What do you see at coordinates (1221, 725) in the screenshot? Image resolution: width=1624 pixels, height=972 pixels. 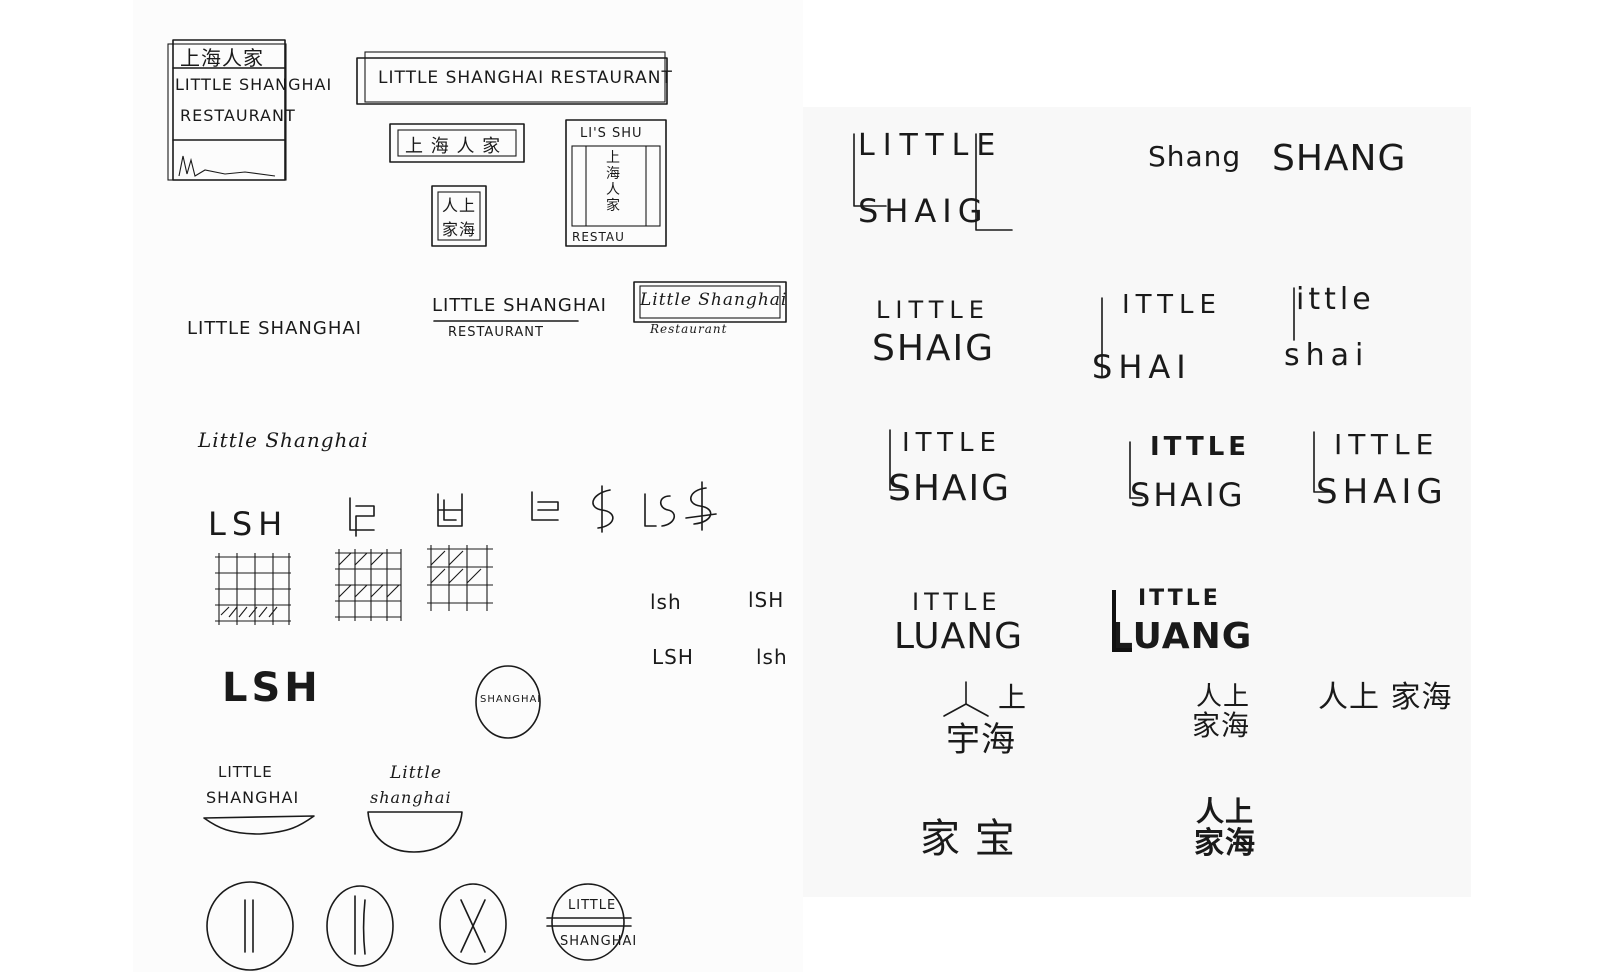 I see `cn1-b-bottom: 家海` at bounding box center [1221, 725].